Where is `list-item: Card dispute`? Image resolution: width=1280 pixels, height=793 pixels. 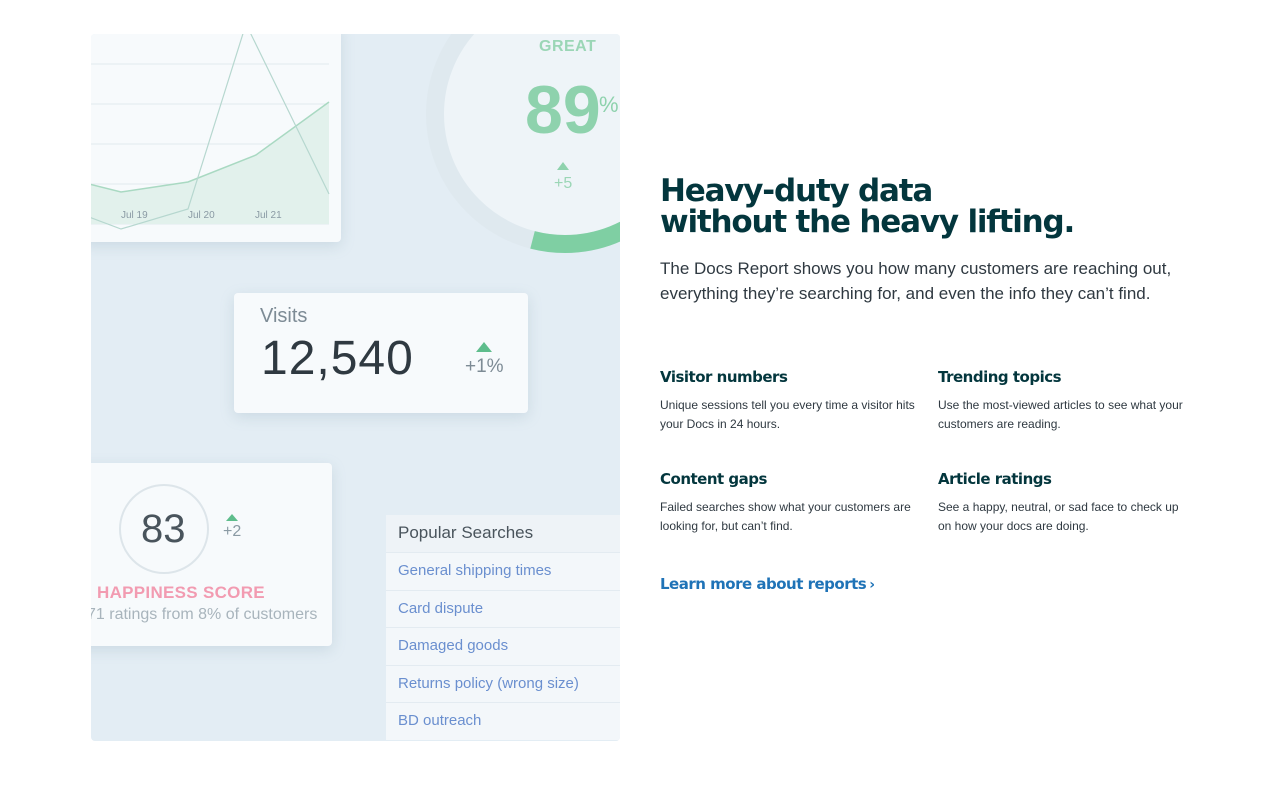 list-item: Card dispute is located at coordinates (503, 608).